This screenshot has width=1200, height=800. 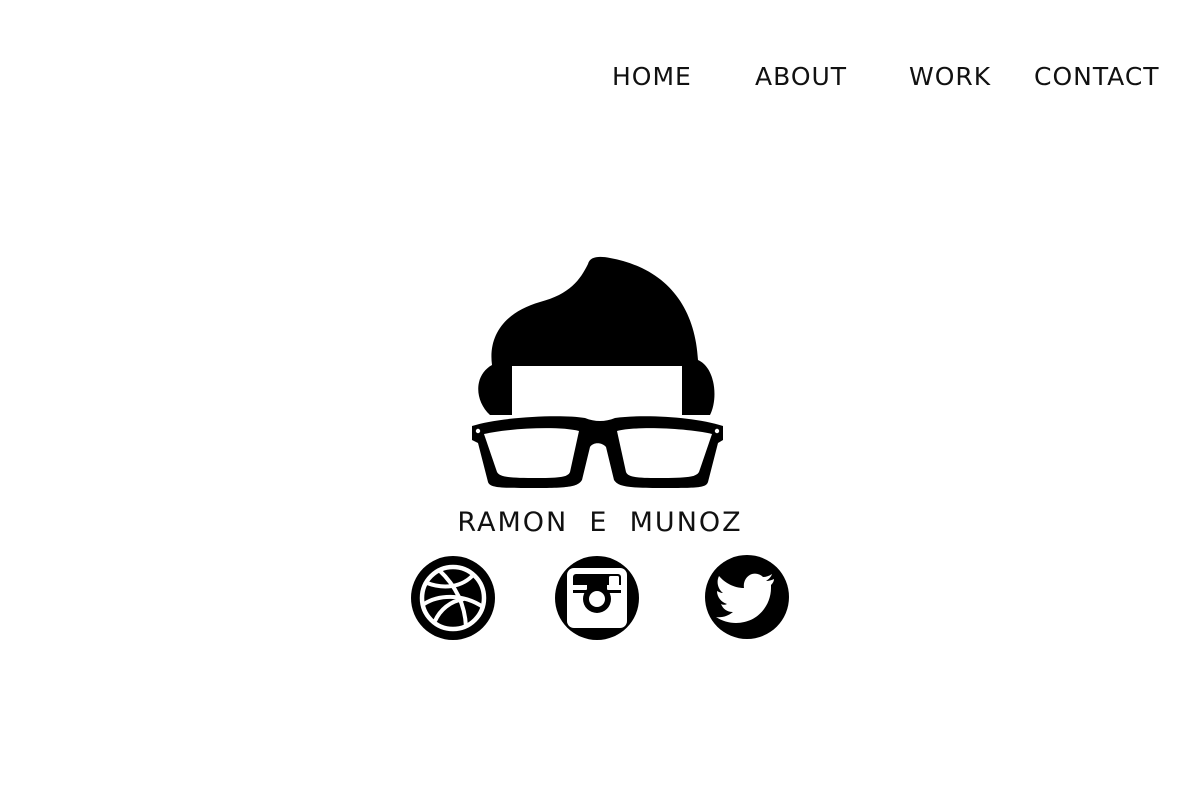 I want to click on nav-about-link: ABOUT, so click(x=801, y=77).